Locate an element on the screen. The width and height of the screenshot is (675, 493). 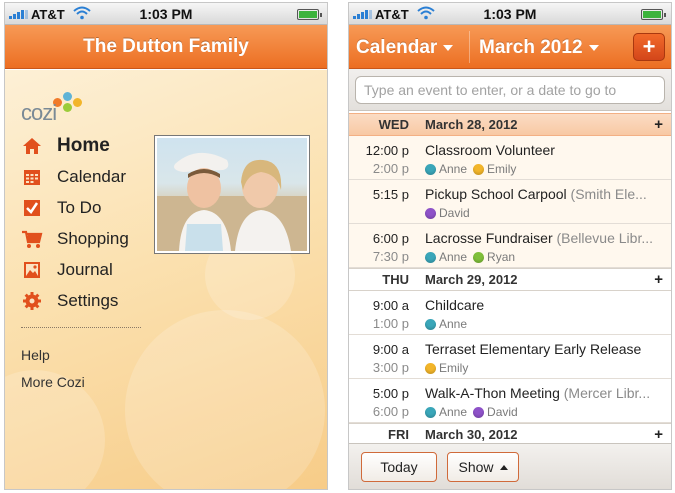
day-of-week: WED is located at coordinates (393, 124).